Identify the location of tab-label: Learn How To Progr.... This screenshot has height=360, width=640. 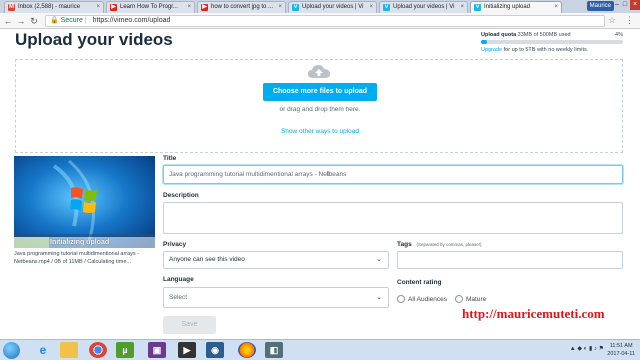
(149, 7).